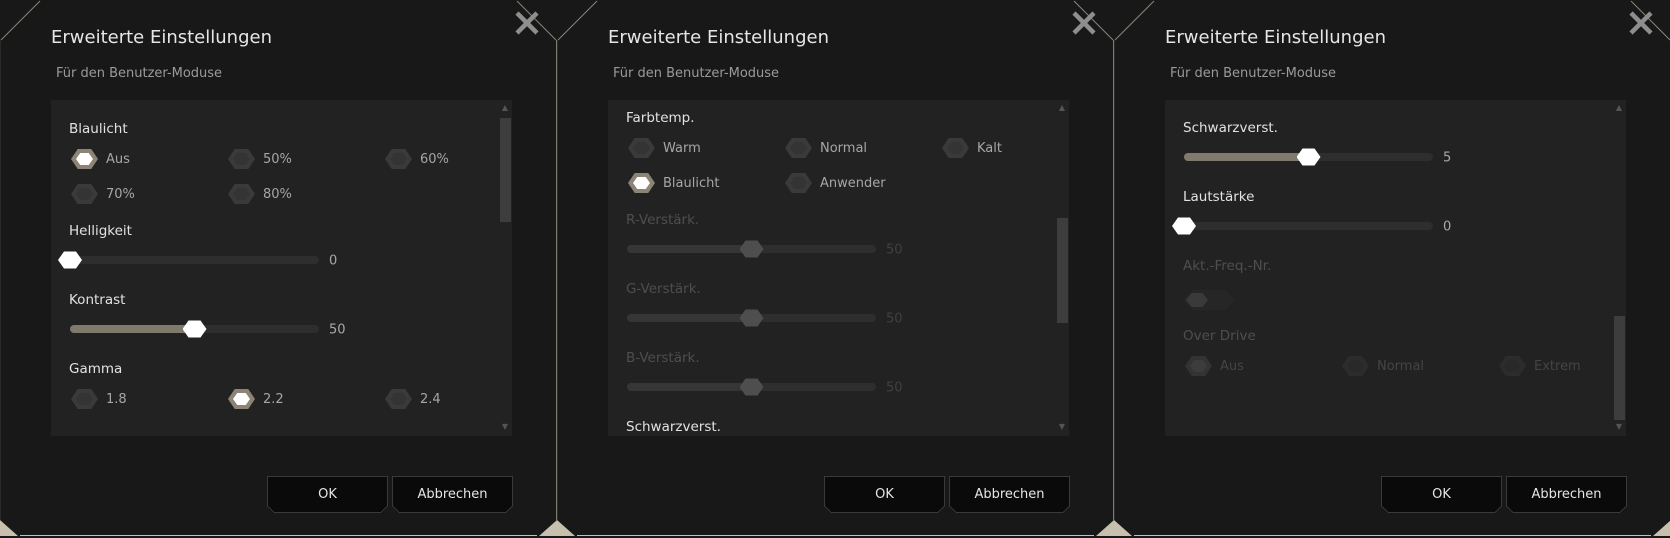 The image size is (1670, 538). Describe the element at coordinates (100, 159) in the screenshot. I see `radio-blaulicht-aus: Aus` at that location.